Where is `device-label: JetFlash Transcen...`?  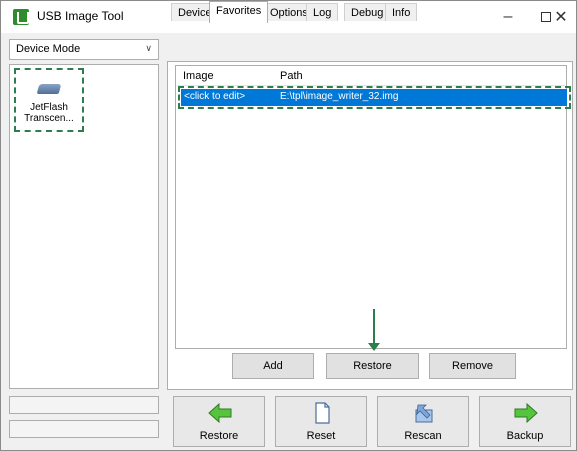 device-label: JetFlash Transcen... is located at coordinates (49, 113).